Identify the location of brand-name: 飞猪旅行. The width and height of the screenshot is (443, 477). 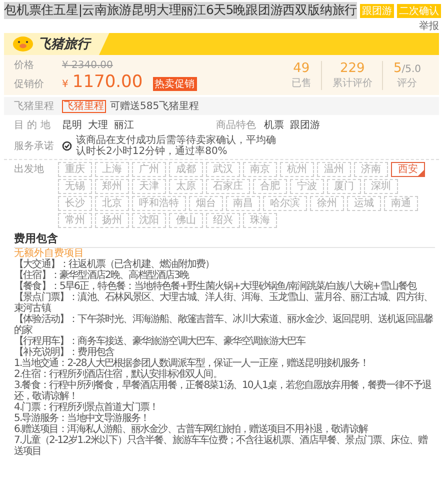
(64, 44).